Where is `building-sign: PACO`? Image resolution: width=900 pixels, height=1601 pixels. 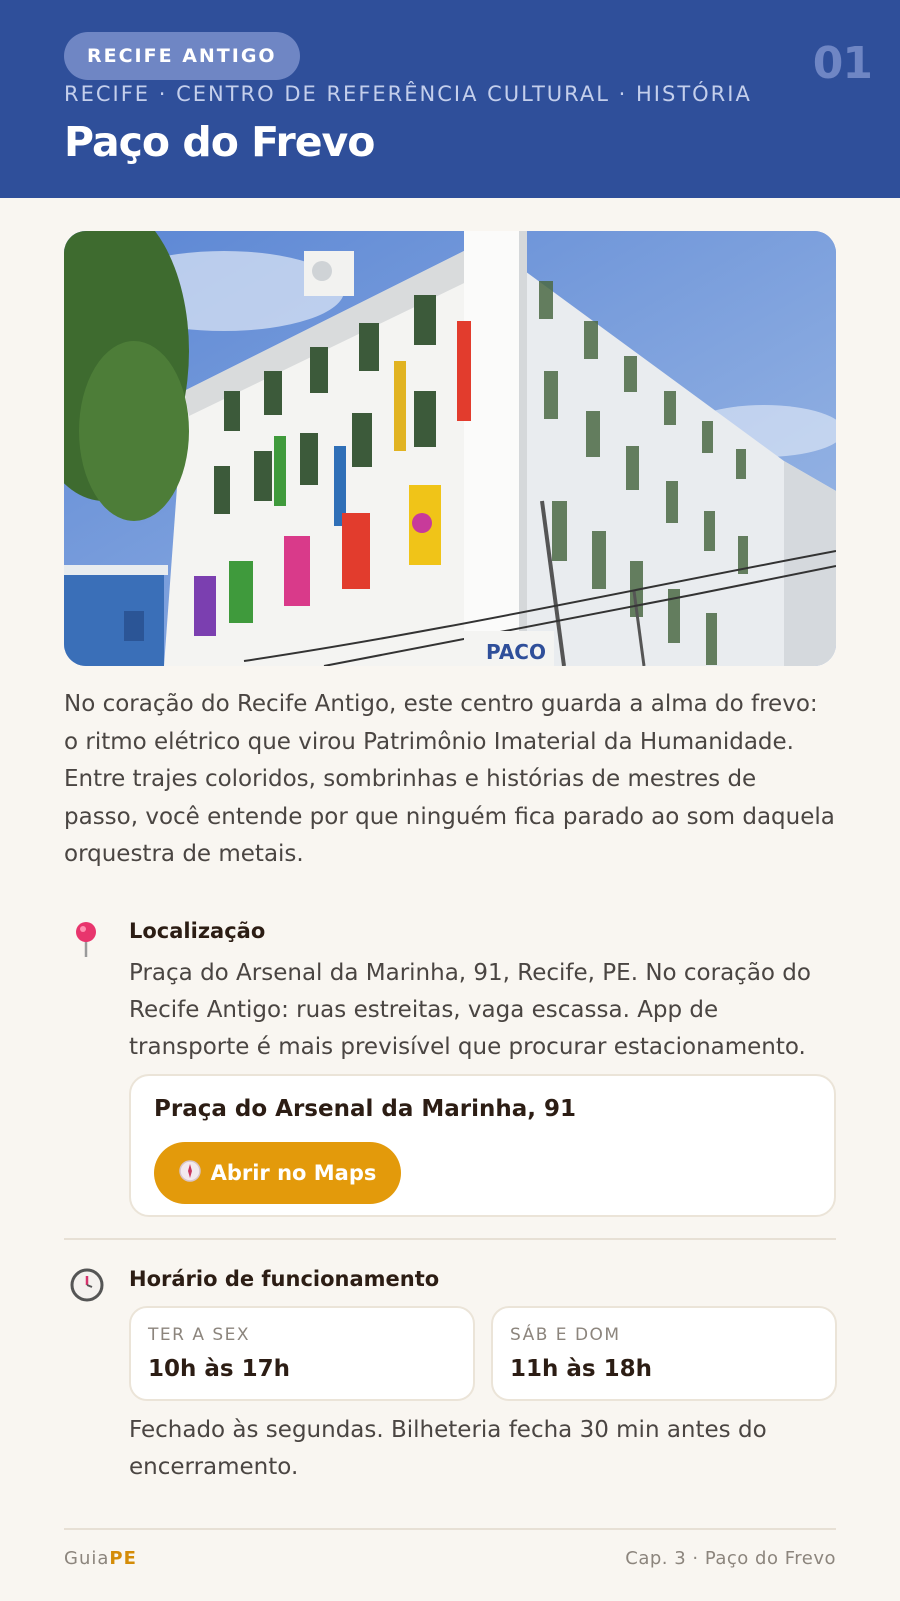 building-sign: PACO is located at coordinates (516, 652).